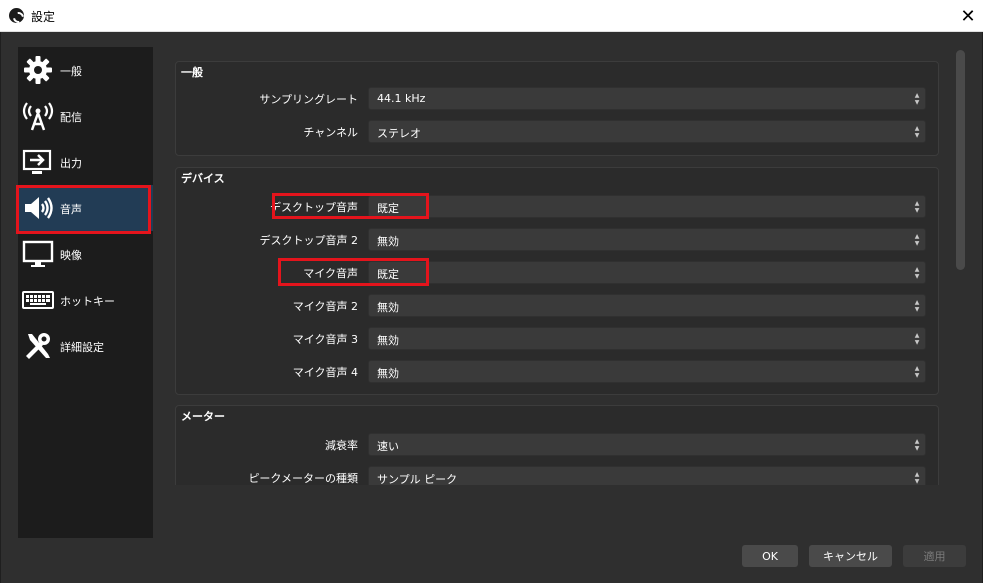  I want to click on peak-meter-type-select: サンプル ピーク ▲ ▼, so click(647, 475).